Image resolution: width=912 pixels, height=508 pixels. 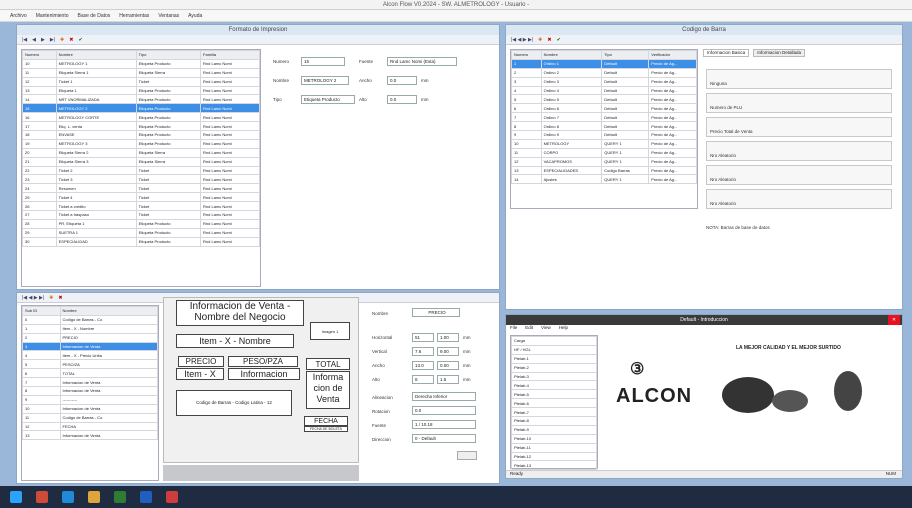 What do you see at coordinates (90, 319) in the screenshot?
I see `table-row: 0 Codigo de Barras - Co` at bounding box center [90, 319].